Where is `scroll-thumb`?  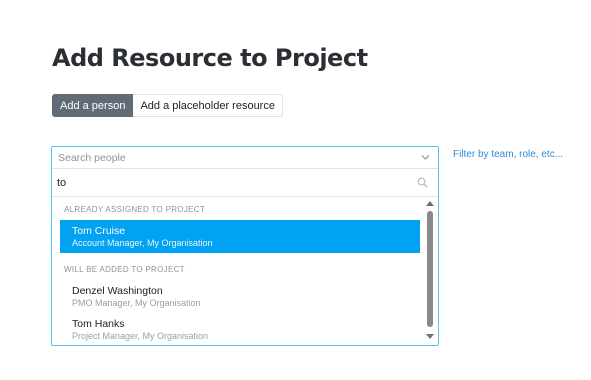 scroll-thumb is located at coordinates (430, 269).